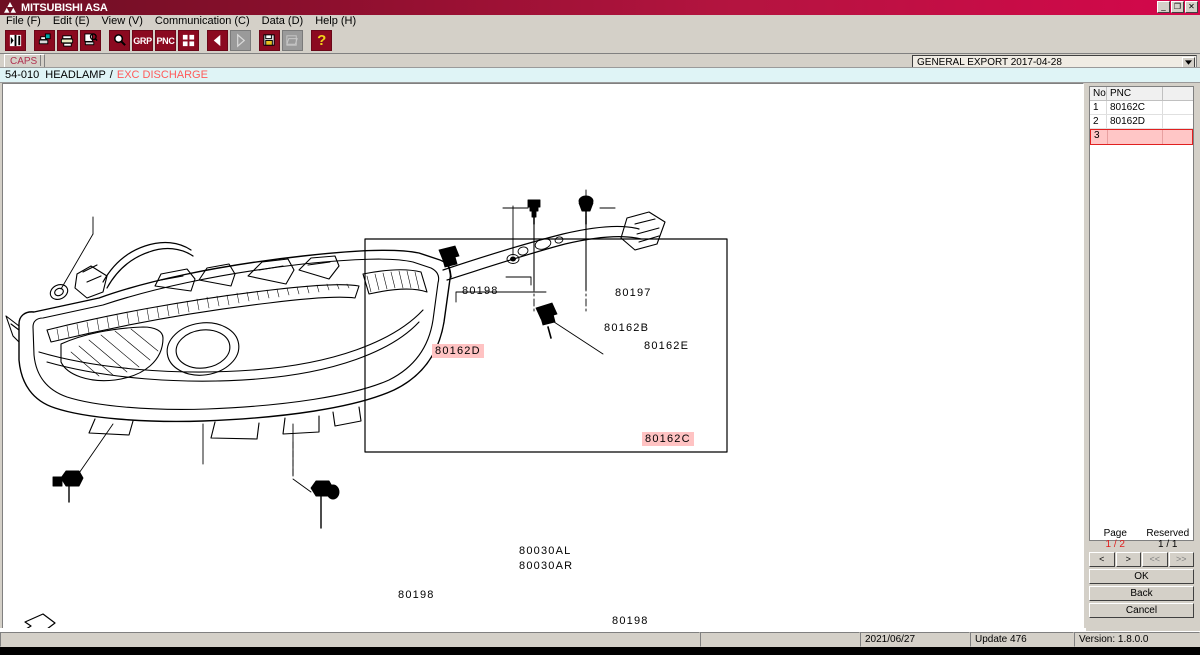  I want to click on page-label: Page, so click(1115, 533).